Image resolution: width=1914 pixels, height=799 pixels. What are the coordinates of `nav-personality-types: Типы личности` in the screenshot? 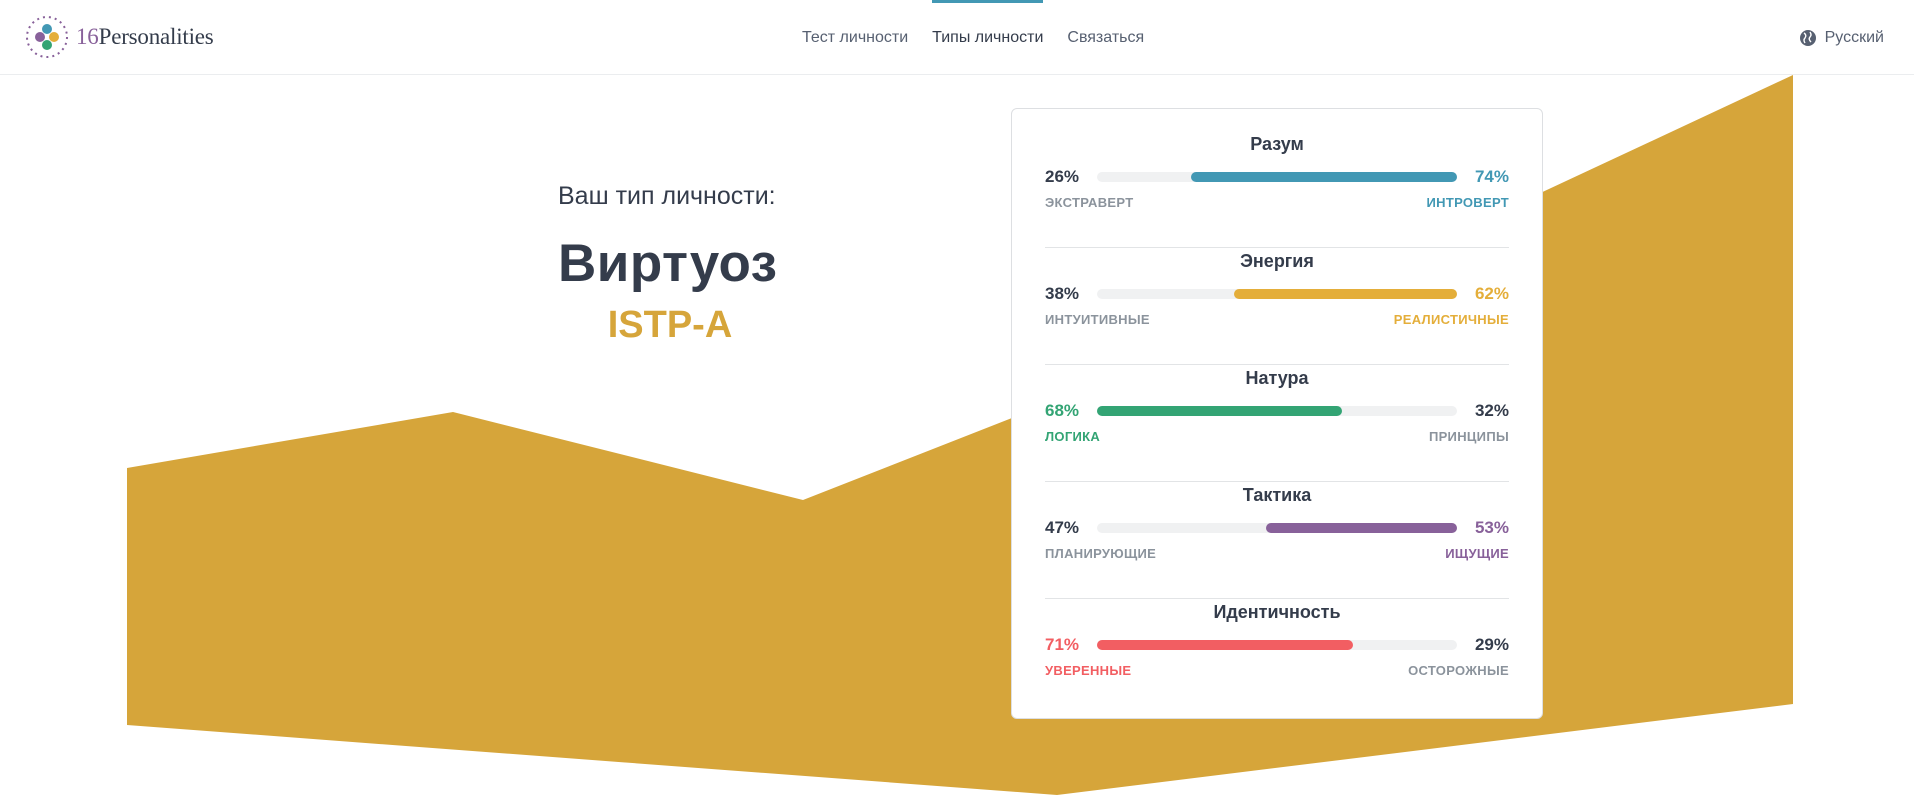 It's located at (987, 37).